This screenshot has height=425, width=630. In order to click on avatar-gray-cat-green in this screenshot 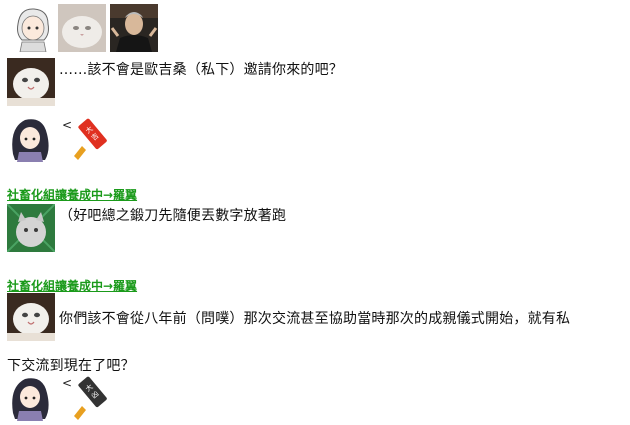, I will do `click(31, 228)`.